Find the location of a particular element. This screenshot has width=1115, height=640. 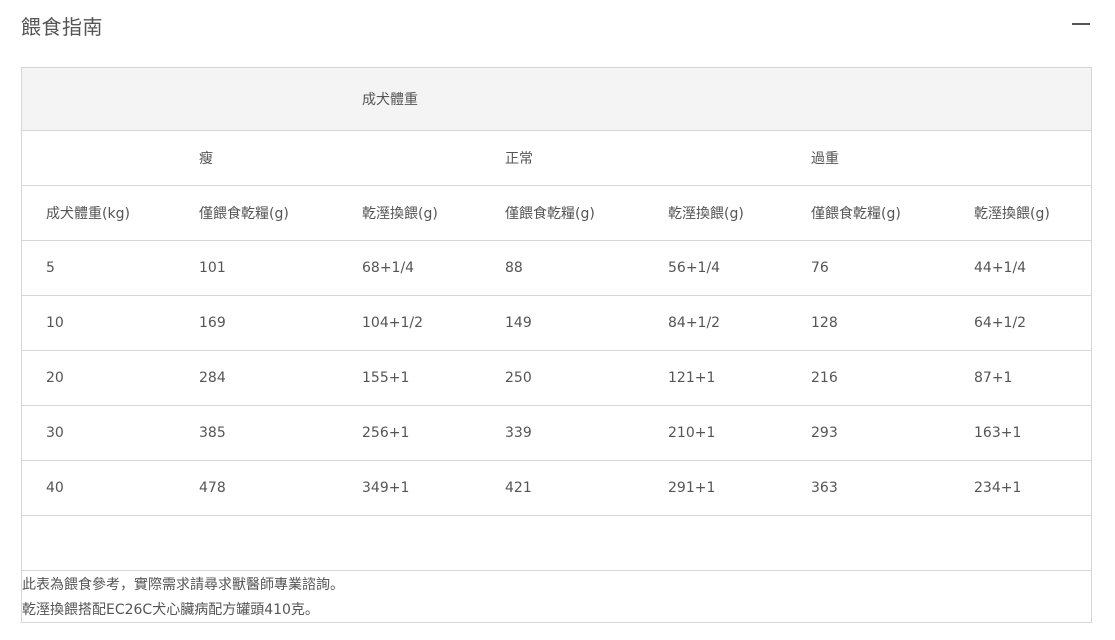

condition-header-overweight: 過重 is located at coordinates (825, 159).